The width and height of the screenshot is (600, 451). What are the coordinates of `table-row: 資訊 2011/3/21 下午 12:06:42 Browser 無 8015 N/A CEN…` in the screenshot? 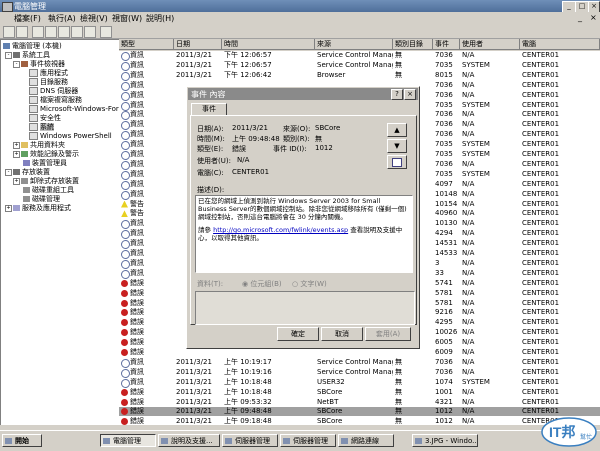 It's located at (359, 76).